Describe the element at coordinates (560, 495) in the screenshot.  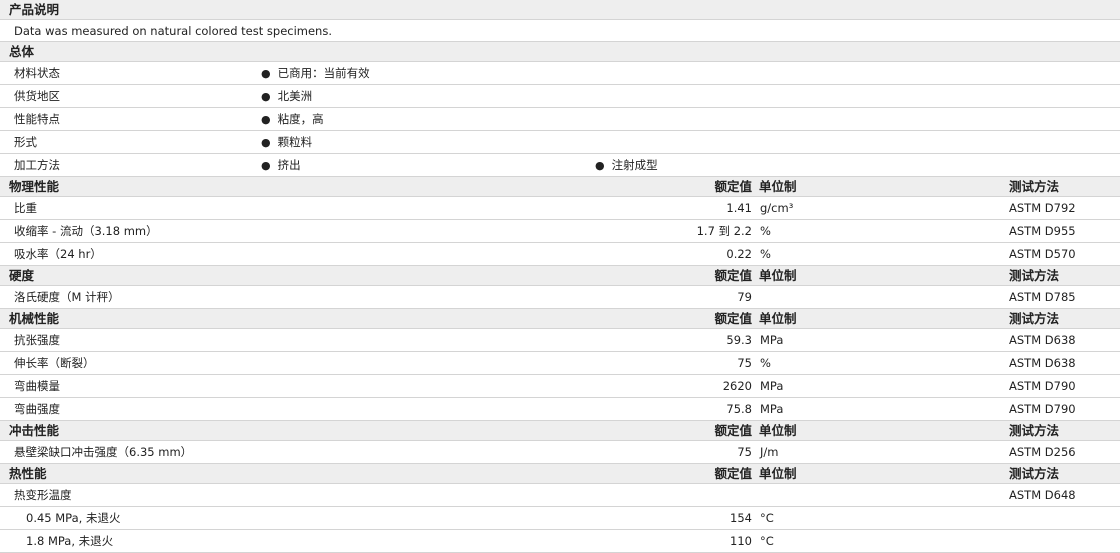
I see `property-row: 热变形温度 ASTM D648` at that location.